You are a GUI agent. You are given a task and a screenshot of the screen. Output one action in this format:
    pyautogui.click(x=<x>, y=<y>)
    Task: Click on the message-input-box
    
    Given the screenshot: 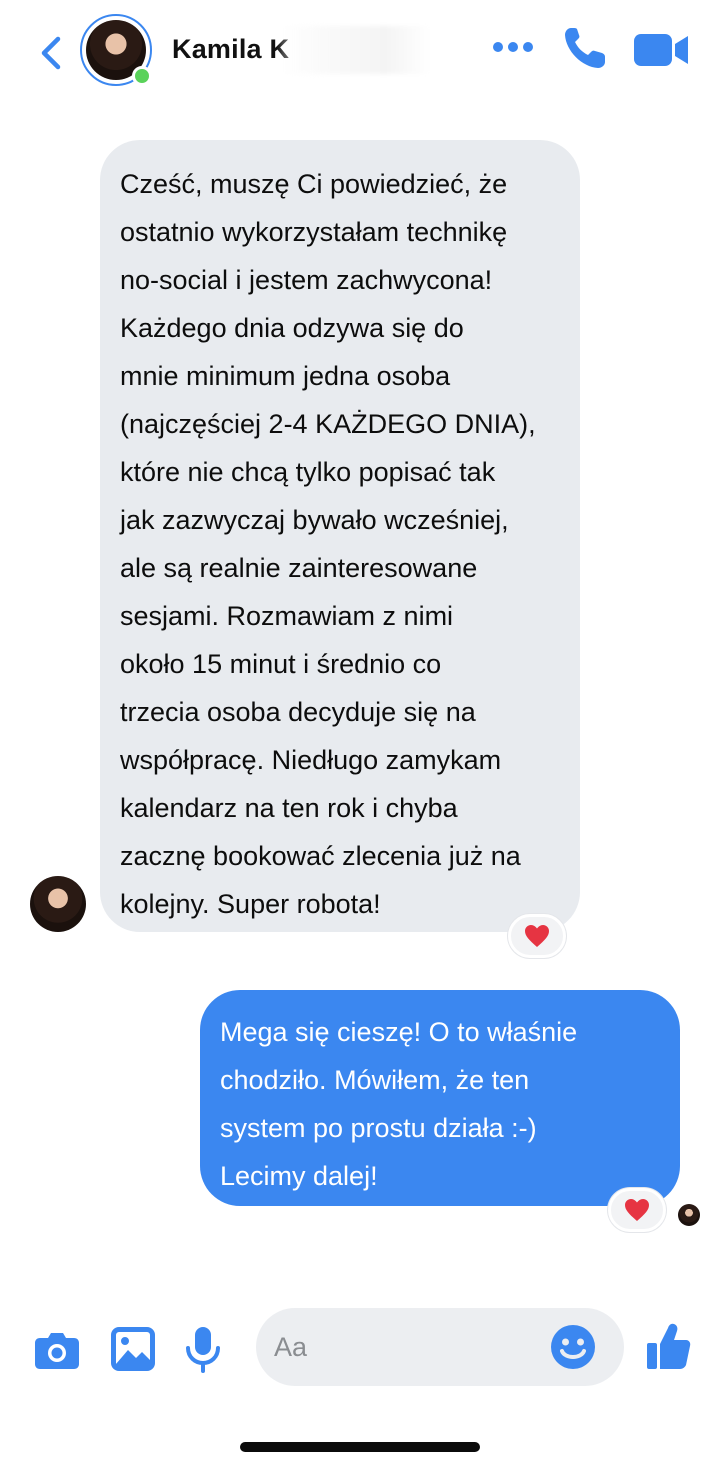 What is the action you would take?
    pyautogui.click(x=440, y=1347)
    